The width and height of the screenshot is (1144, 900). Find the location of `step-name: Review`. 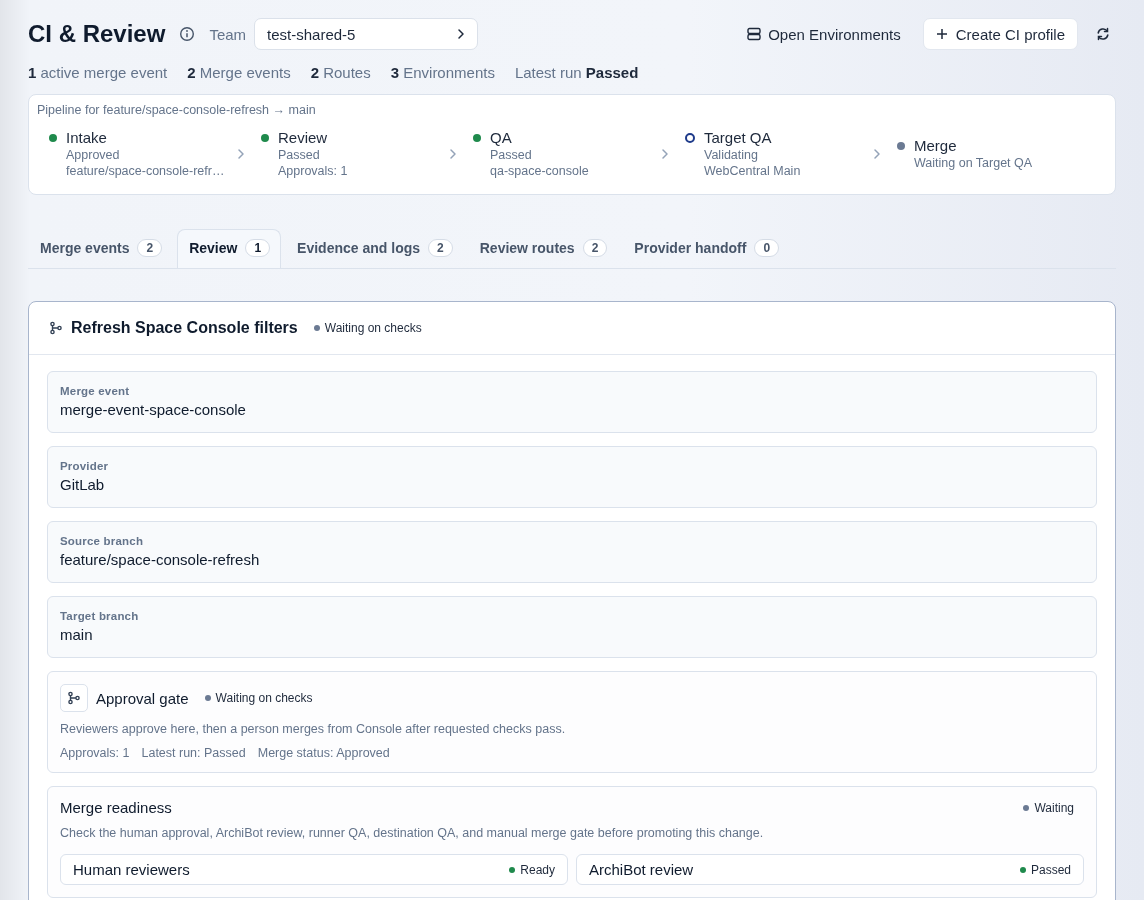

step-name: Review is located at coordinates (303, 137).